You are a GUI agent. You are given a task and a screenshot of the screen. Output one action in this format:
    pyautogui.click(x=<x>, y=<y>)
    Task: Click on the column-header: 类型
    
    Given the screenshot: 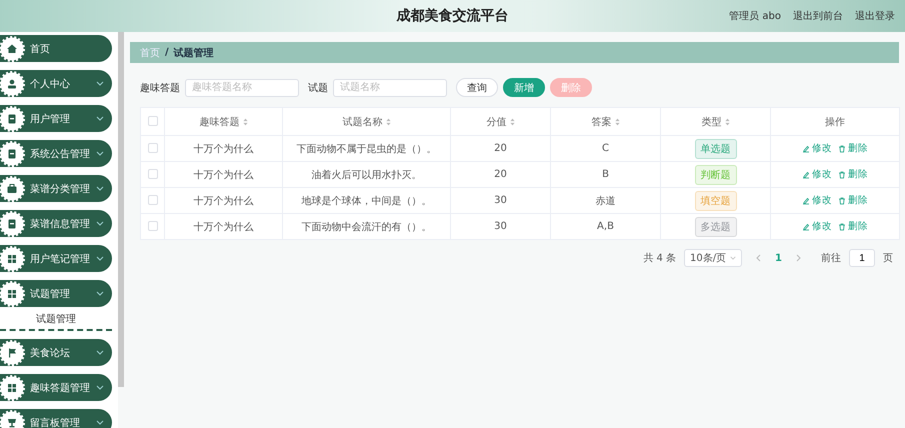 What is the action you would take?
    pyautogui.click(x=716, y=121)
    